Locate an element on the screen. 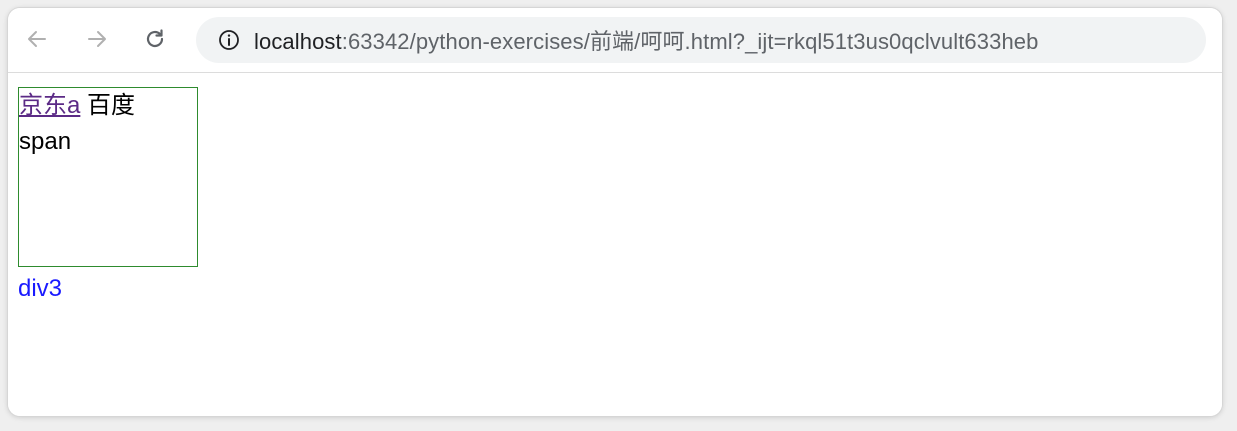  reload-button is located at coordinates (155, 39).